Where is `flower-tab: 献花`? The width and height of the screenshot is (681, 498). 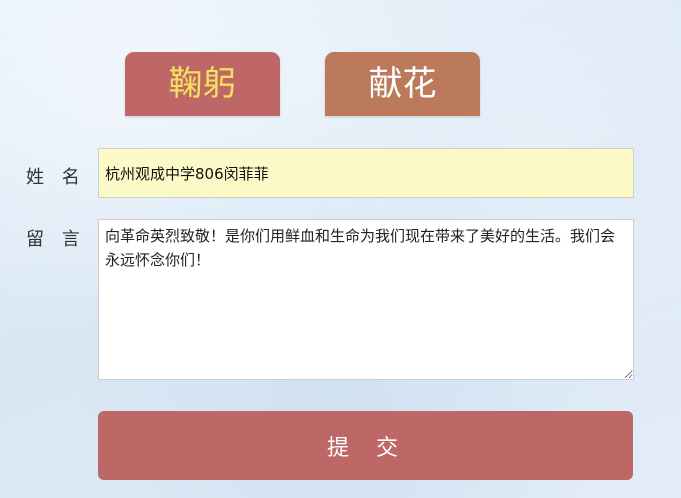
flower-tab: 献花 is located at coordinates (402, 84).